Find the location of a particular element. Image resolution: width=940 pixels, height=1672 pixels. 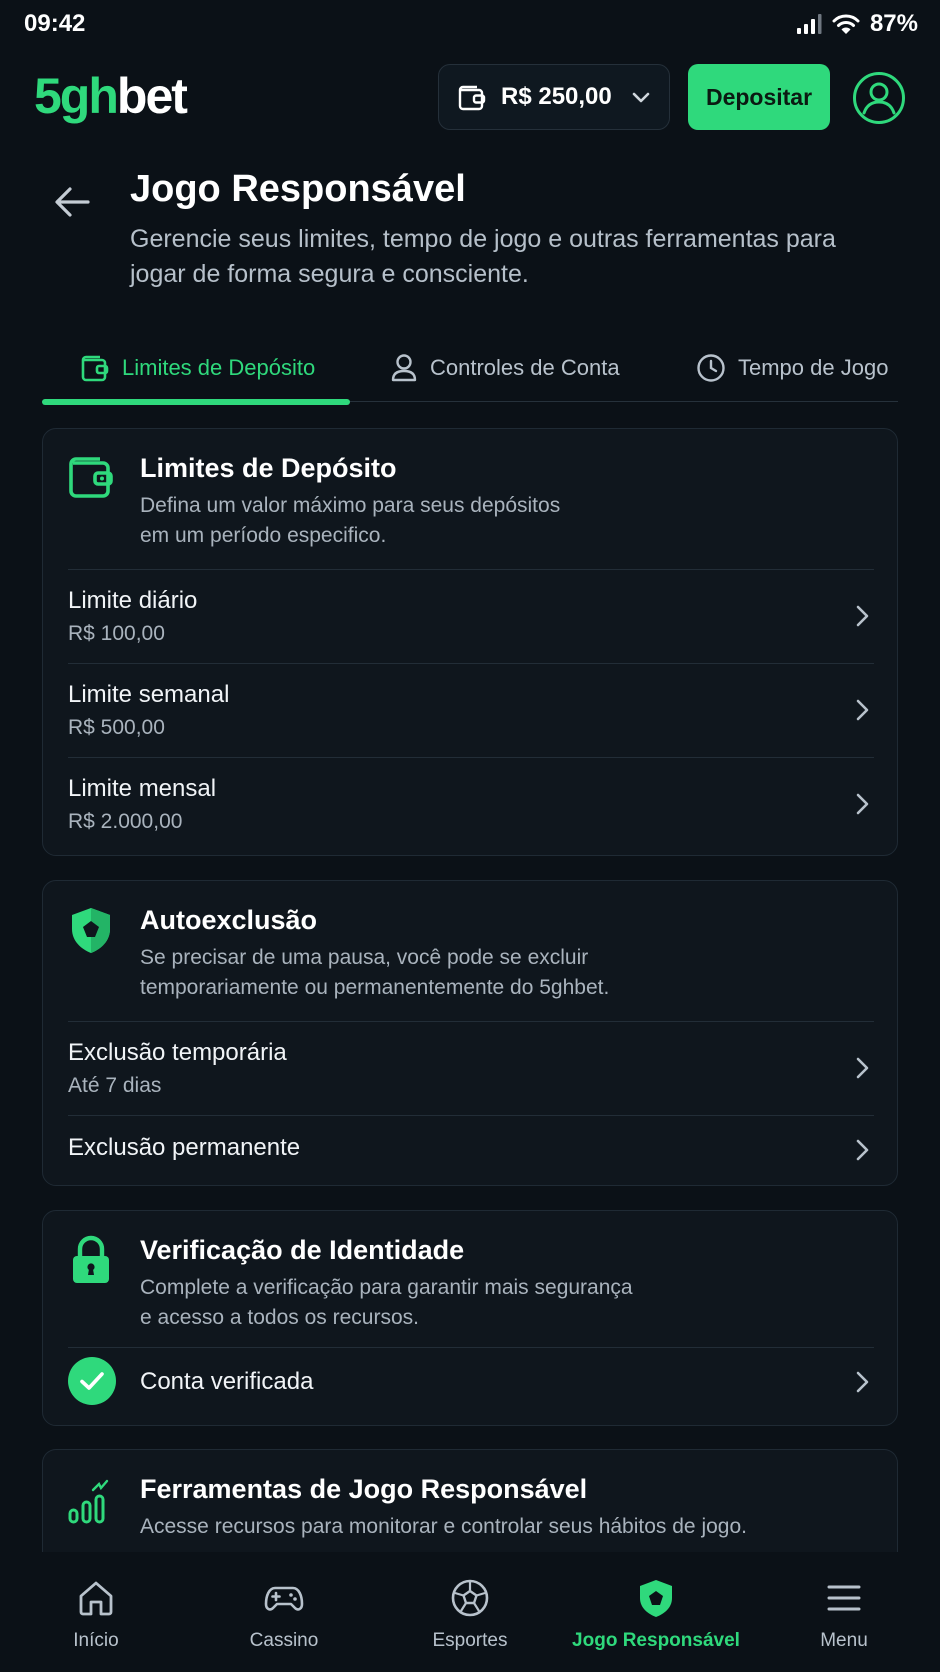

row-value: R$ 100,00 is located at coordinates (116, 633).